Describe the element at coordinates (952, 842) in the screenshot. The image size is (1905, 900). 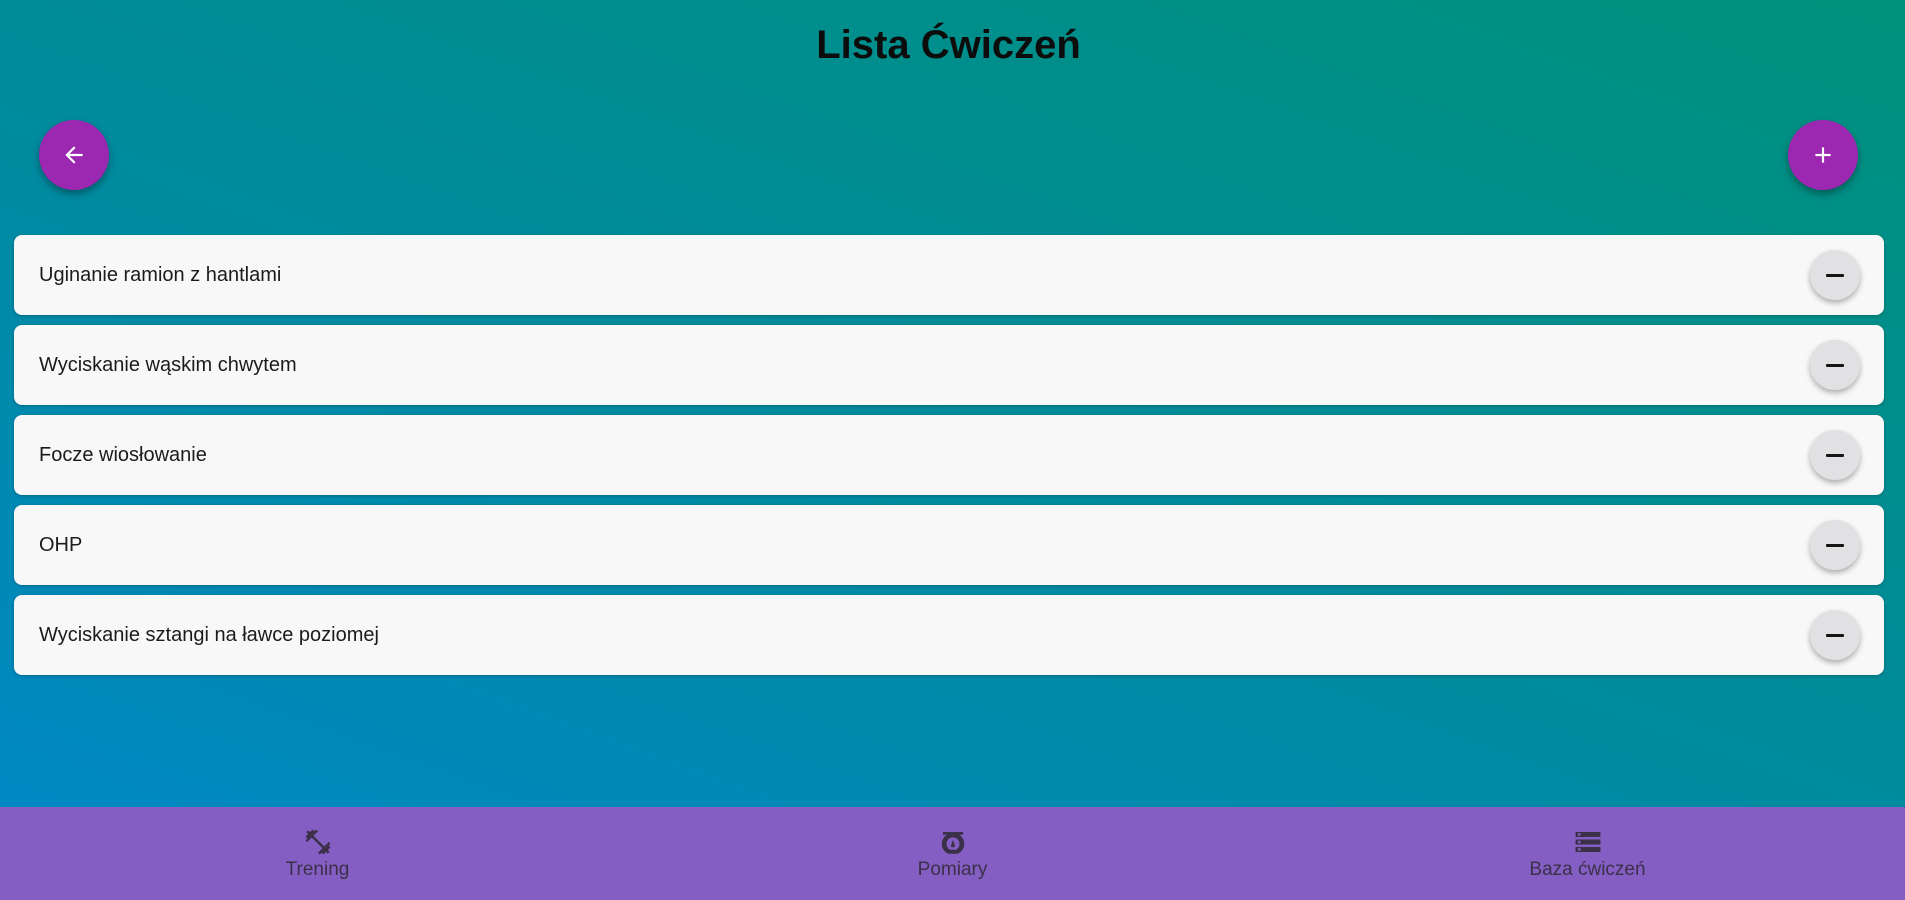
I see `scale-icon` at that location.